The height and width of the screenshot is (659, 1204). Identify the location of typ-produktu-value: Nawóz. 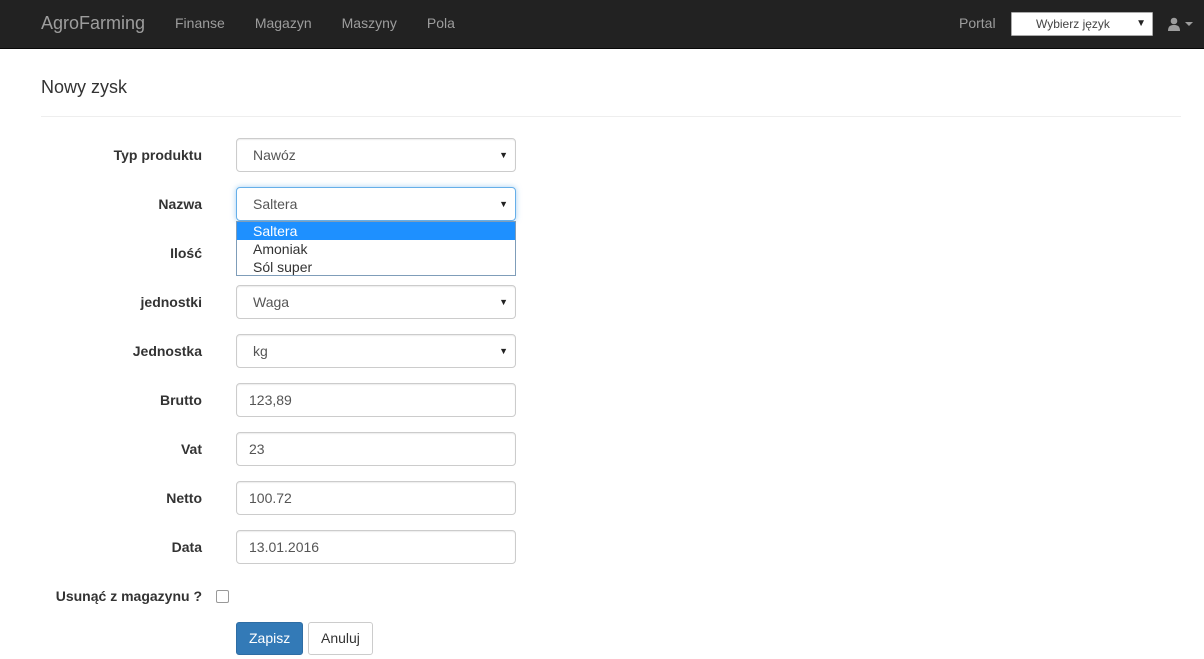
(274, 155).